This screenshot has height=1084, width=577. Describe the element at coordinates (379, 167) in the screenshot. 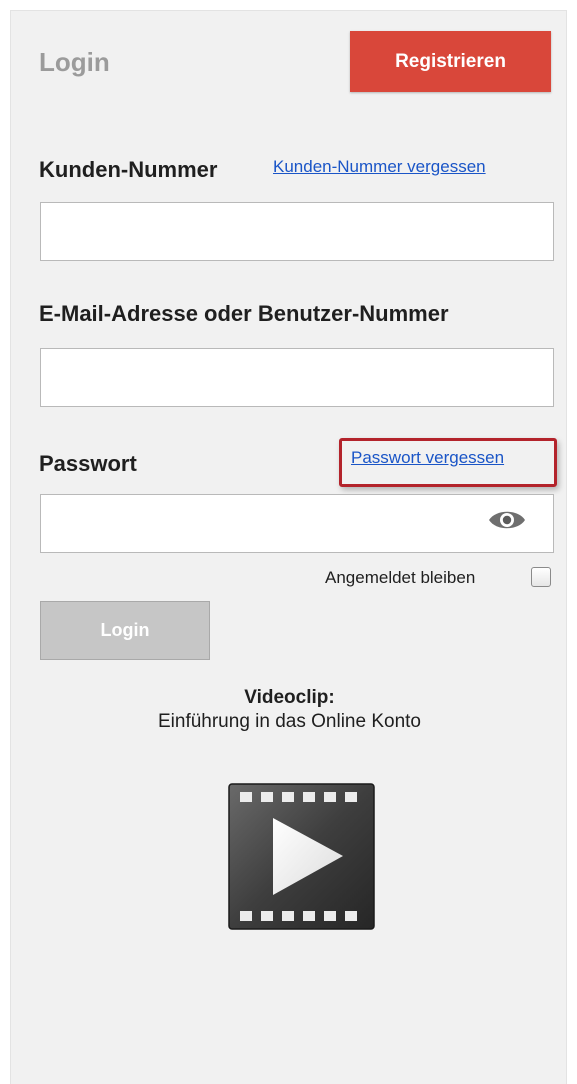

I see `forgot-customer-number-link: Kunden-Nummer vergessen` at that location.